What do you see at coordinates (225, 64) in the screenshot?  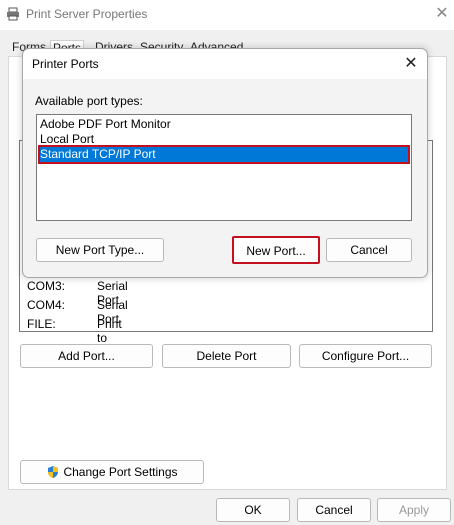 I see `dialog-title-bar: Printer Ports ✕` at bounding box center [225, 64].